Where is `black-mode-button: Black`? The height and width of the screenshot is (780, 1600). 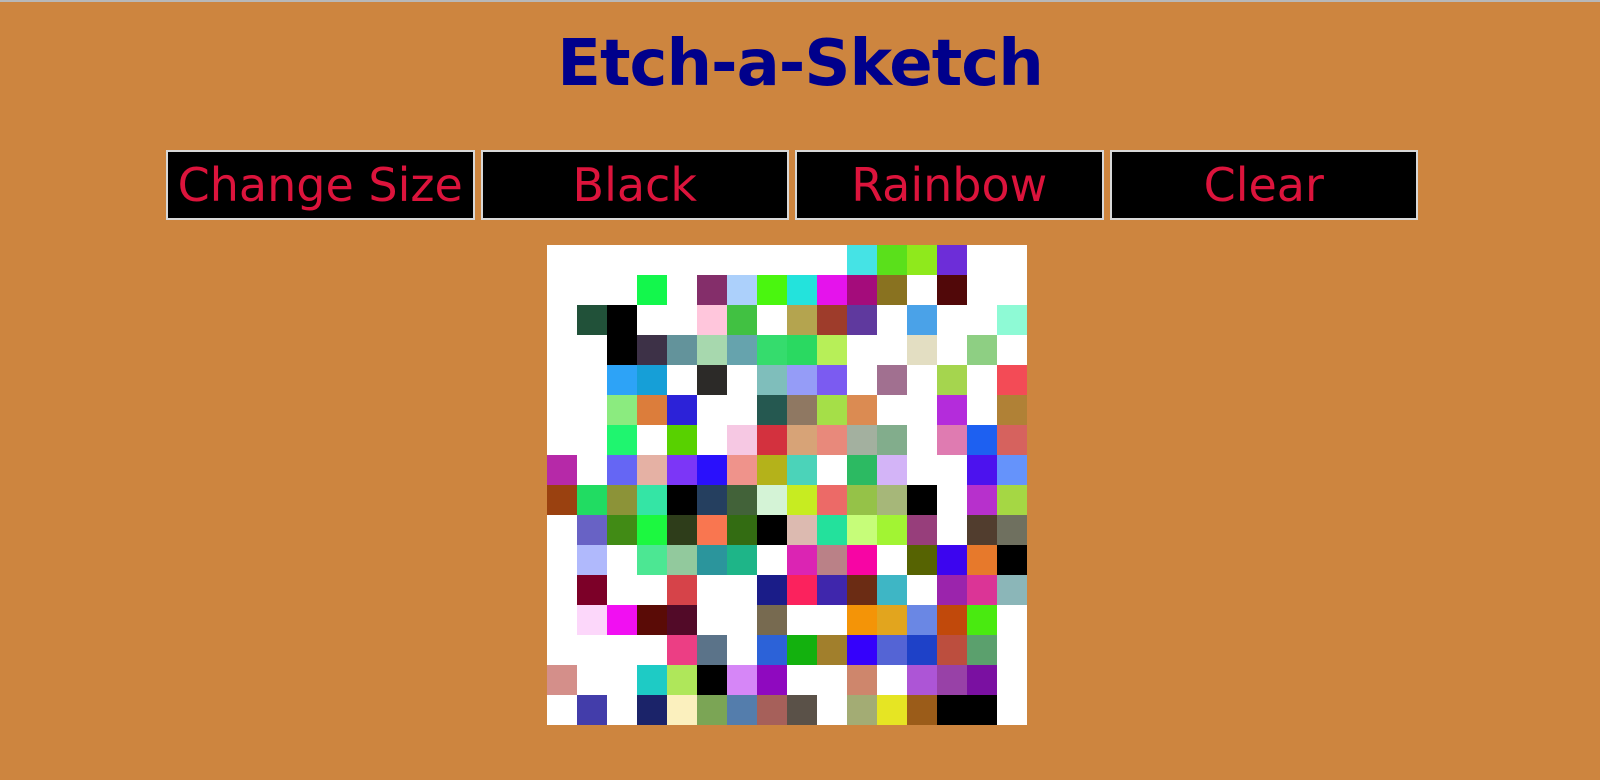 black-mode-button: Black is located at coordinates (634, 185).